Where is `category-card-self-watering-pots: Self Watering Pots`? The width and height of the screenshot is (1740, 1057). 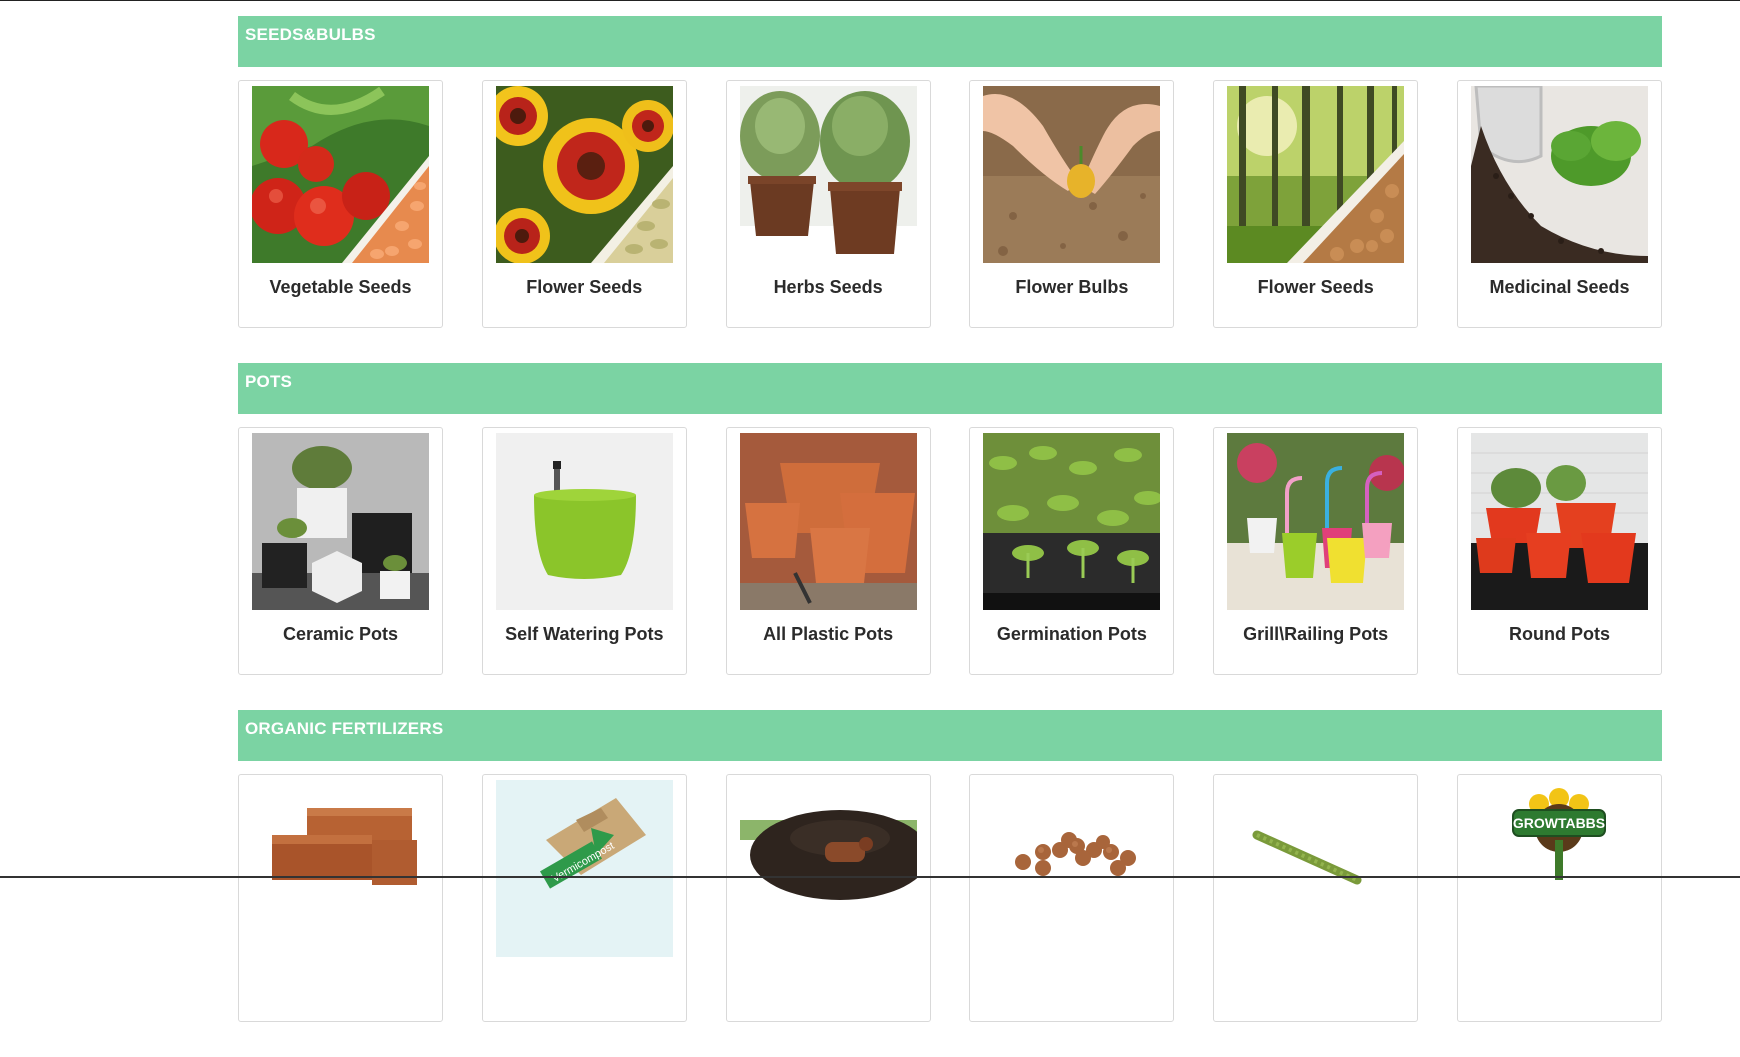 category-card-self-watering-pots: Self Watering Pots is located at coordinates (584, 551).